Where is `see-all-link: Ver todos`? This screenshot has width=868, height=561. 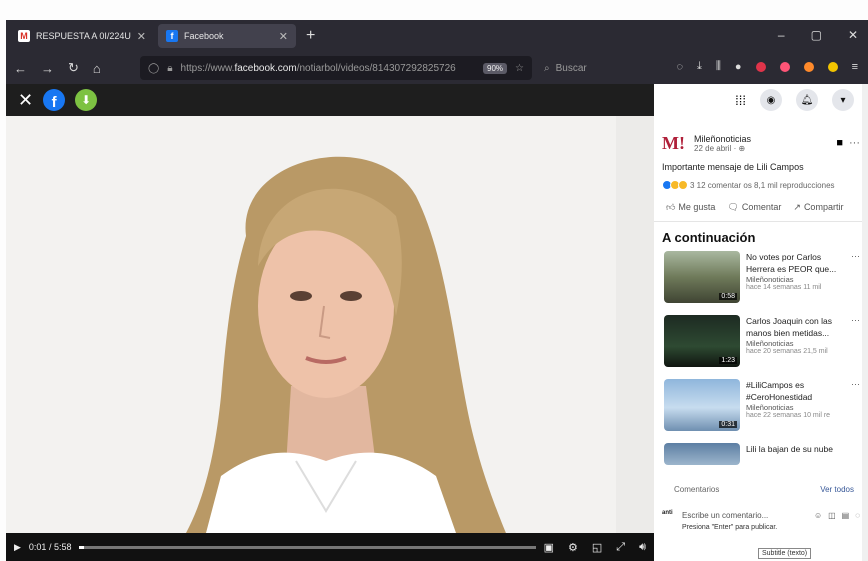
see-all-link: Ver todos is located at coordinates (837, 489).